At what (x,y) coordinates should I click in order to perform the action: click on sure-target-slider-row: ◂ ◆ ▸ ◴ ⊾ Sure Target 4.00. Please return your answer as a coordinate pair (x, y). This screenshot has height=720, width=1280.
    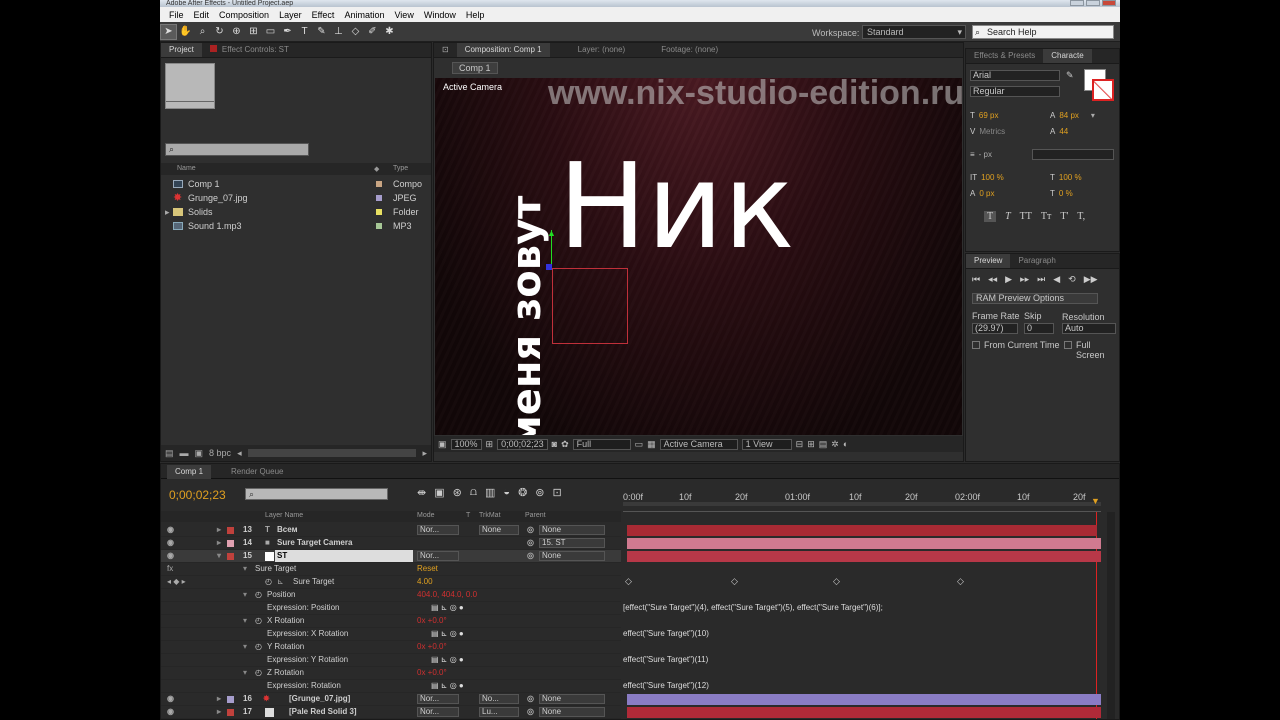
    Looking at the image, I should click on (391, 582).